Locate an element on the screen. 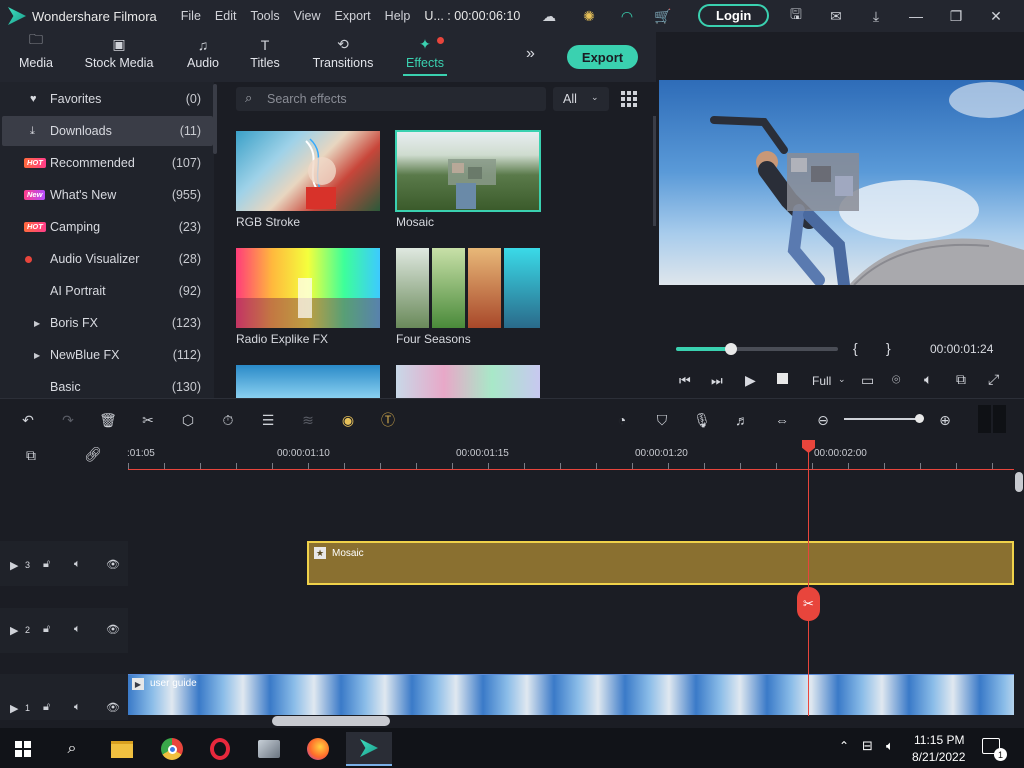 This screenshot has width=1024, height=768. delete-icon: 🗑︎ is located at coordinates (108, 420).